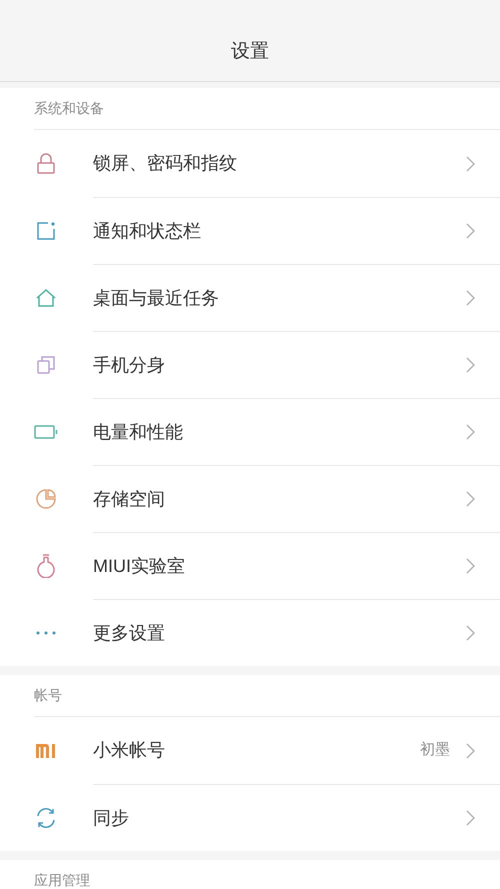  What do you see at coordinates (129, 633) in the screenshot?
I see `row-label: 更多设置` at bounding box center [129, 633].